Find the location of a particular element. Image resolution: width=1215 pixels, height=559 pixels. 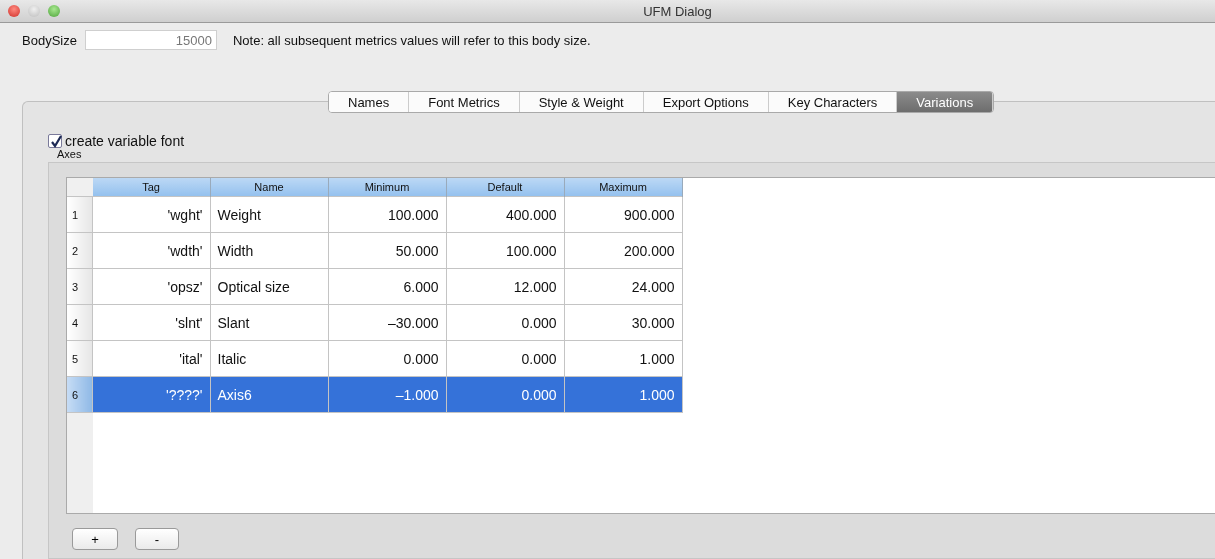

note-text: Note: all subsequent metrics values will refer to this body size. is located at coordinates (411, 40).